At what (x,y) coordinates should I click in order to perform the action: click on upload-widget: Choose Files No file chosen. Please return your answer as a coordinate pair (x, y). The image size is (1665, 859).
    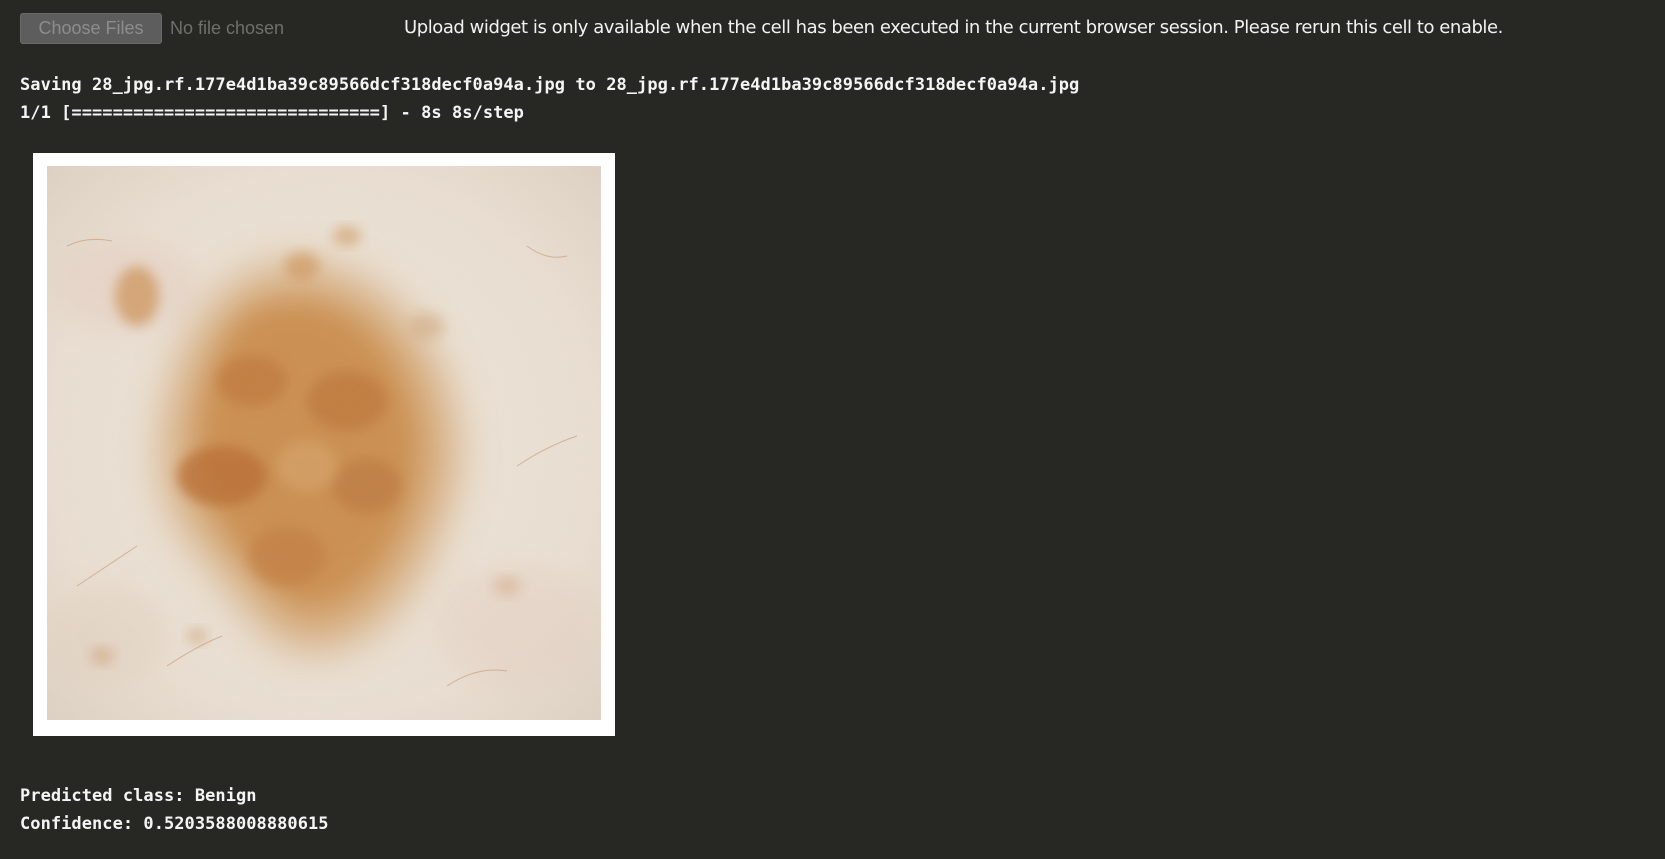
    Looking at the image, I should click on (152, 28).